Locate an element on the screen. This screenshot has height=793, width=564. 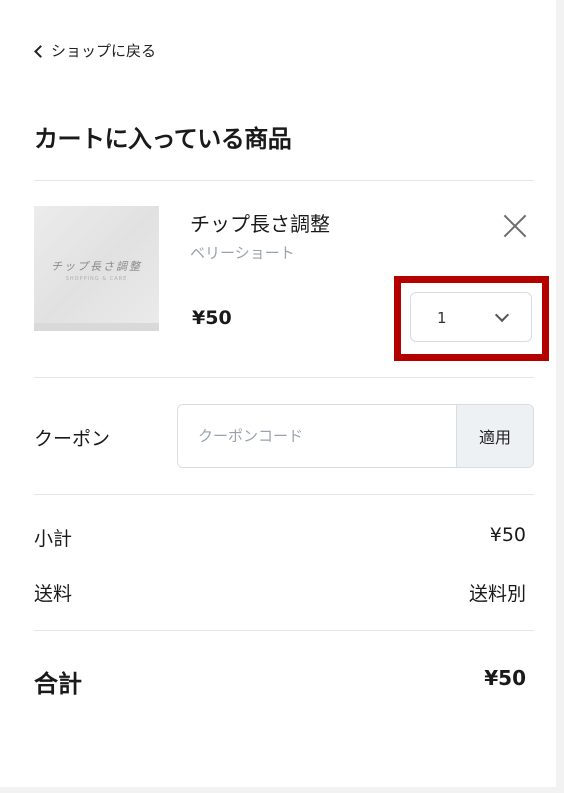
quantity-highlight-box is located at coordinates (471, 318).